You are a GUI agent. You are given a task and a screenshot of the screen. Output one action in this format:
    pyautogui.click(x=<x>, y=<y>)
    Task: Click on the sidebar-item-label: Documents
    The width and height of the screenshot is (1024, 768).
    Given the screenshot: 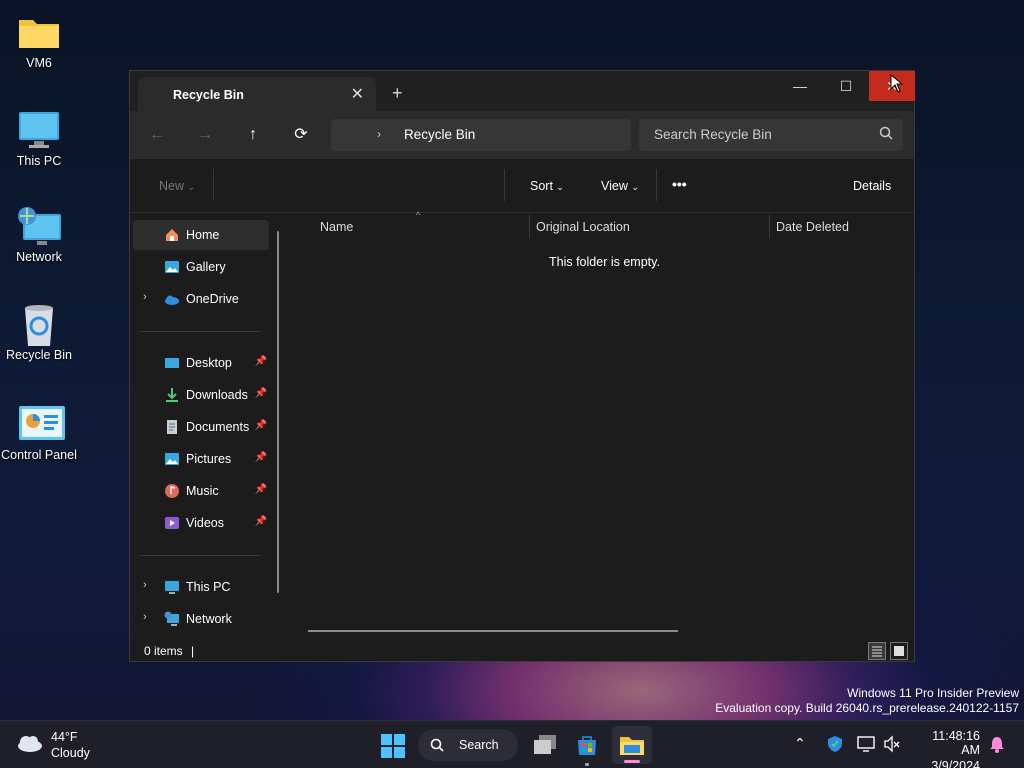 What is the action you would take?
    pyautogui.click(x=218, y=427)
    